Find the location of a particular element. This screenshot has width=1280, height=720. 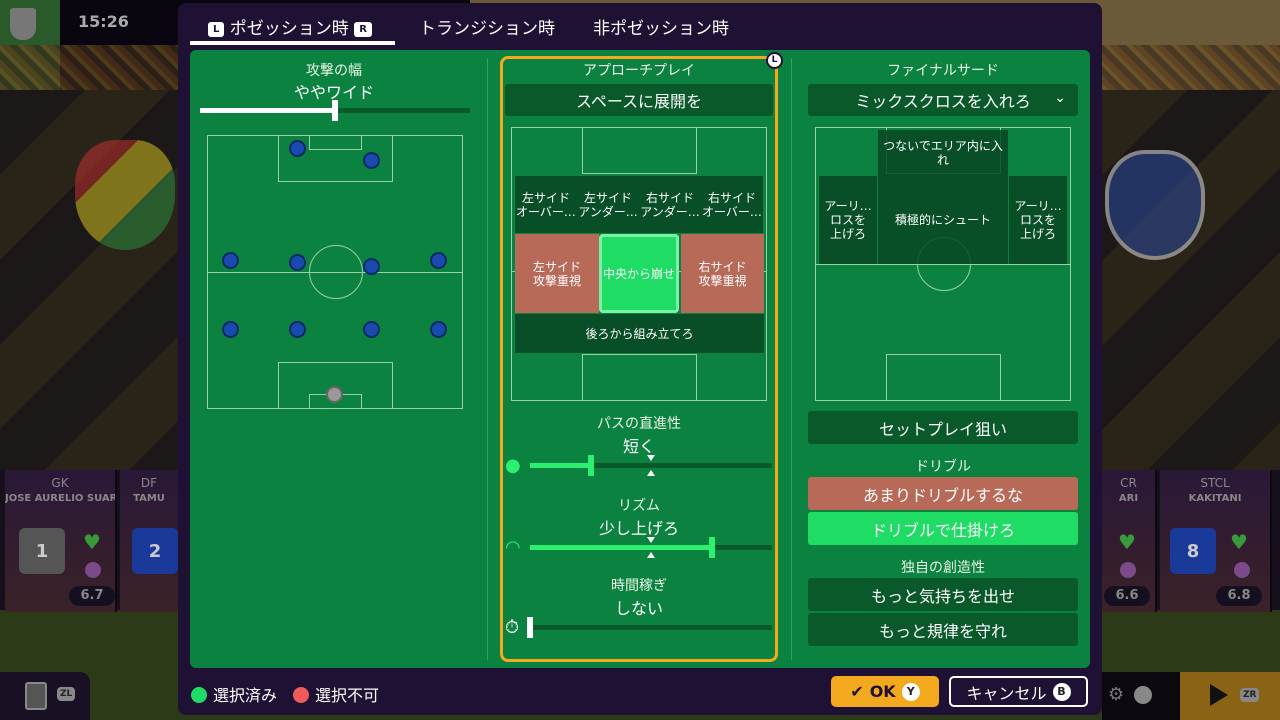

tablet-button: ZL is located at coordinates (45, 696).